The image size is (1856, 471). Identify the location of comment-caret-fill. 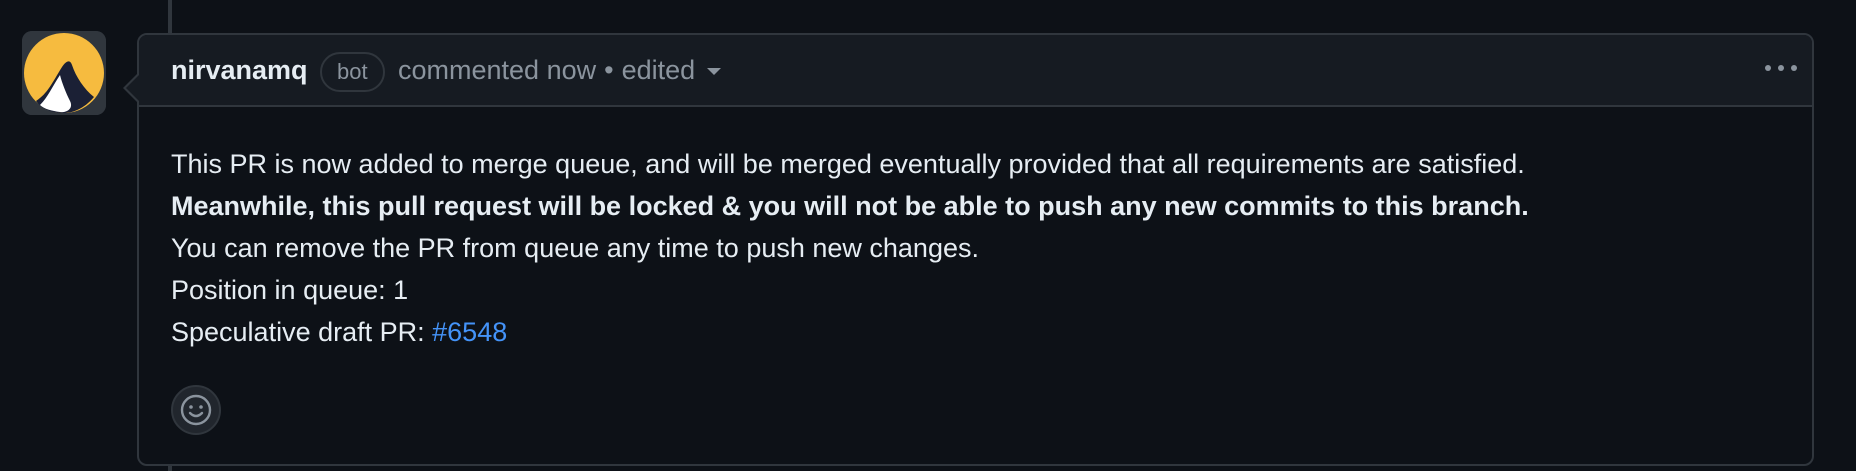
(133, 88).